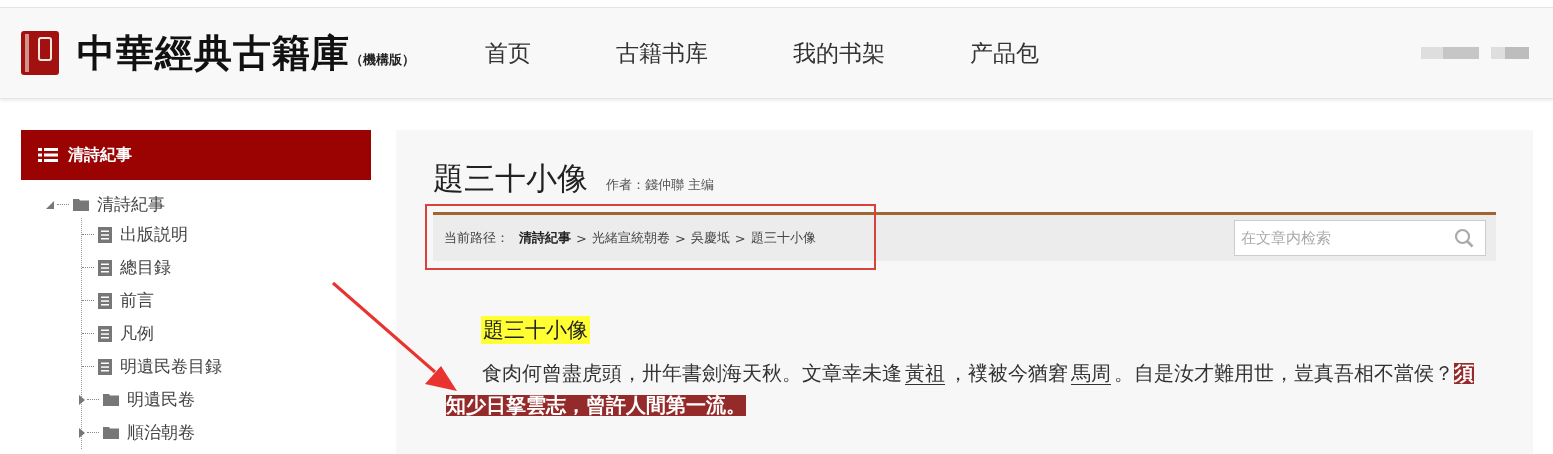 This screenshot has width=1553, height=454. What do you see at coordinates (100, 155) in the screenshot?
I see `sidebar-title: 清詩紀事` at bounding box center [100, 155].